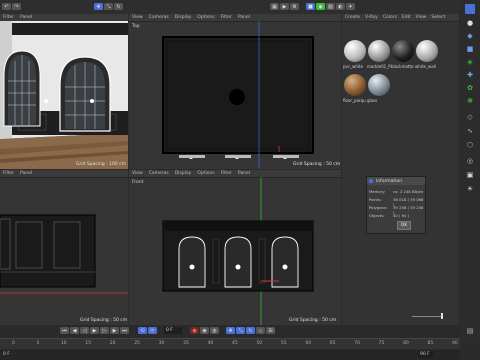 The height and width of the screenshot is (360, 480). What do you see at coordinates (375, 199) in the screenshot?
I see `points-label: Points:` at bounding box center [375, 199].